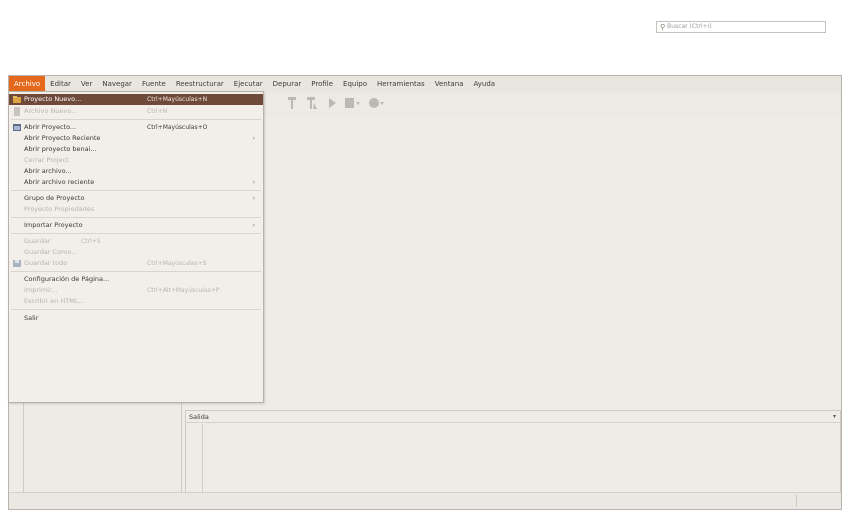 This screenshot has height=510, width=842. Describe the element at coordinates (136, 160) in the screenshot. I see `menu-item-cerrar-project: Cerrar Project` at that location.